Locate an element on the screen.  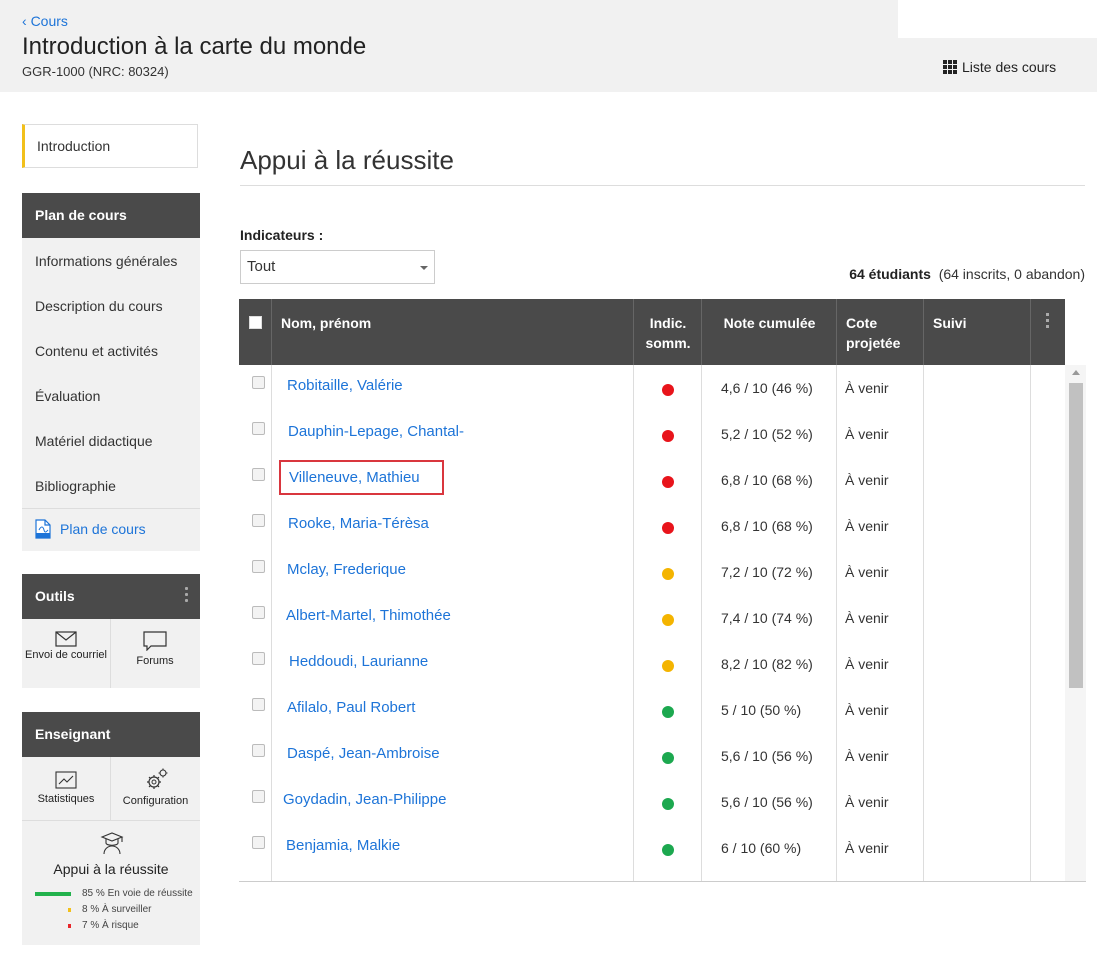
indicators-selected-value: Tout is located at coordinates (261, 266).